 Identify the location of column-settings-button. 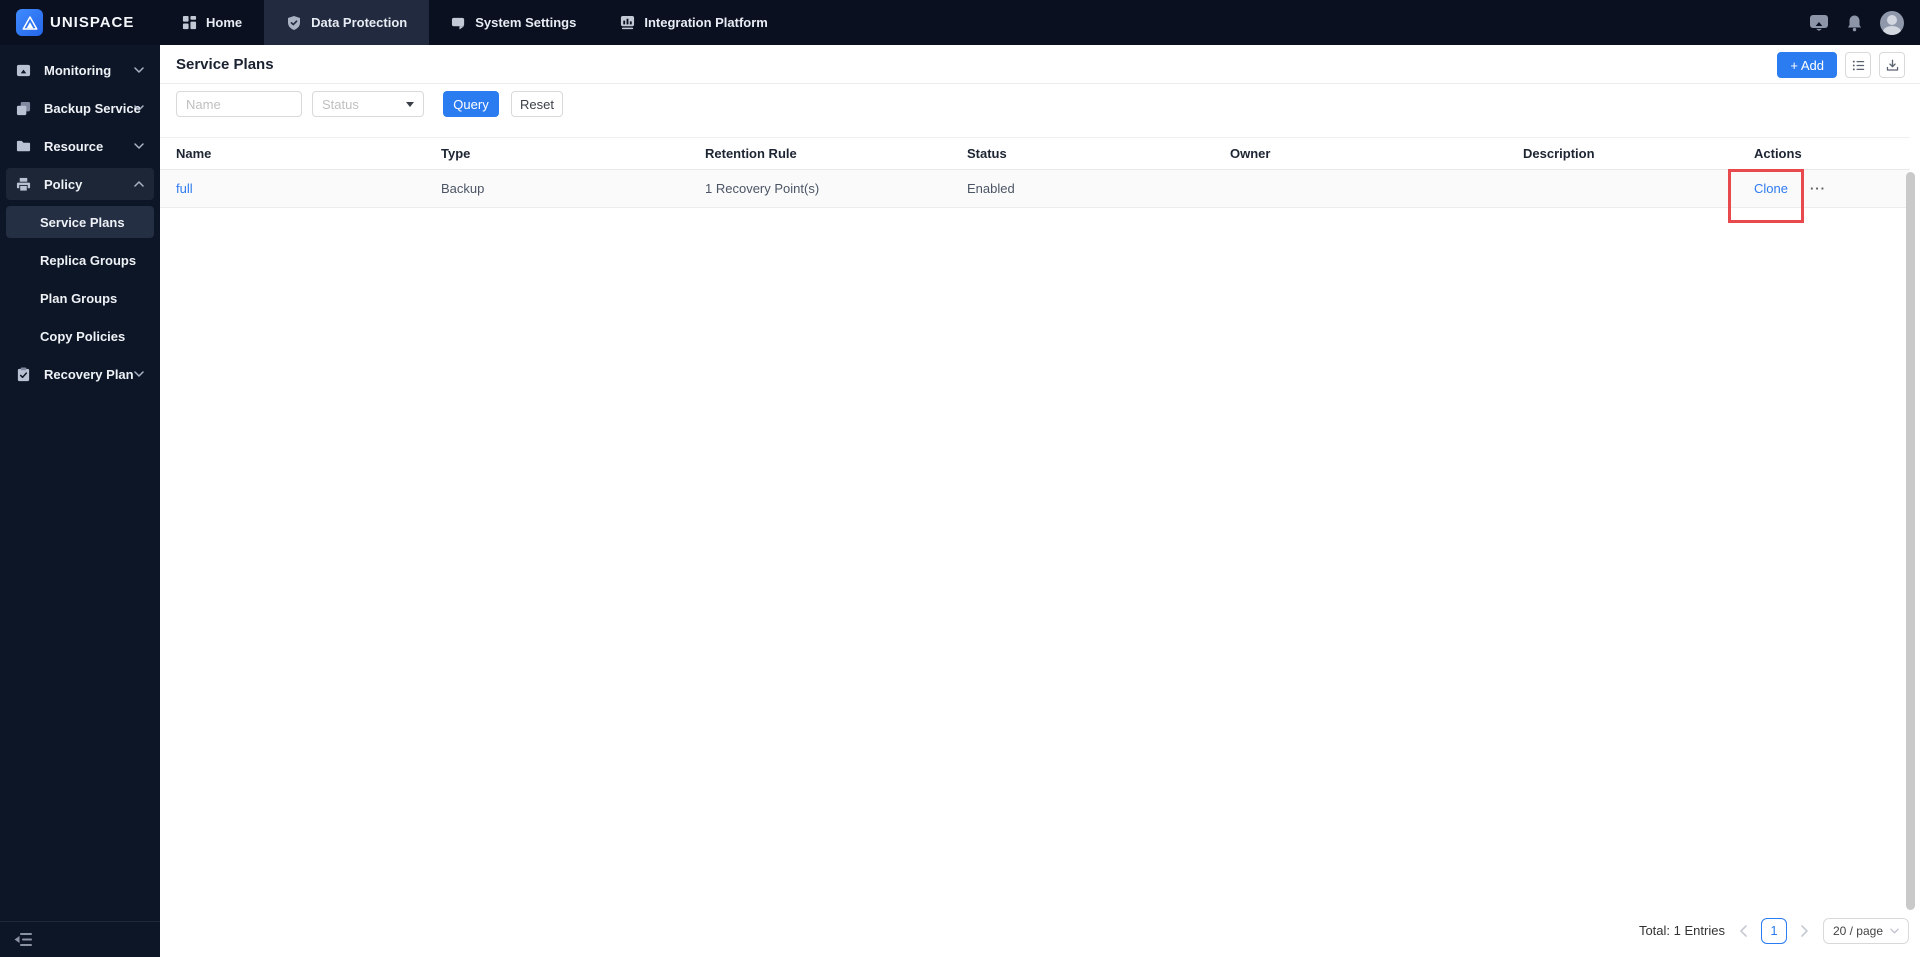
(1858, 65).